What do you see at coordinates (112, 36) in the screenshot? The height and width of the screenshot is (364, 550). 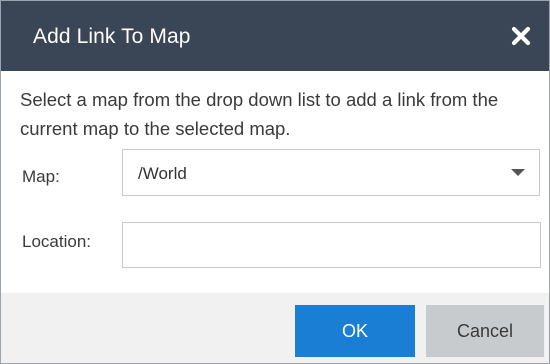 I see `dialog-title: Add Link To Map` at bounding box center [112, 36].